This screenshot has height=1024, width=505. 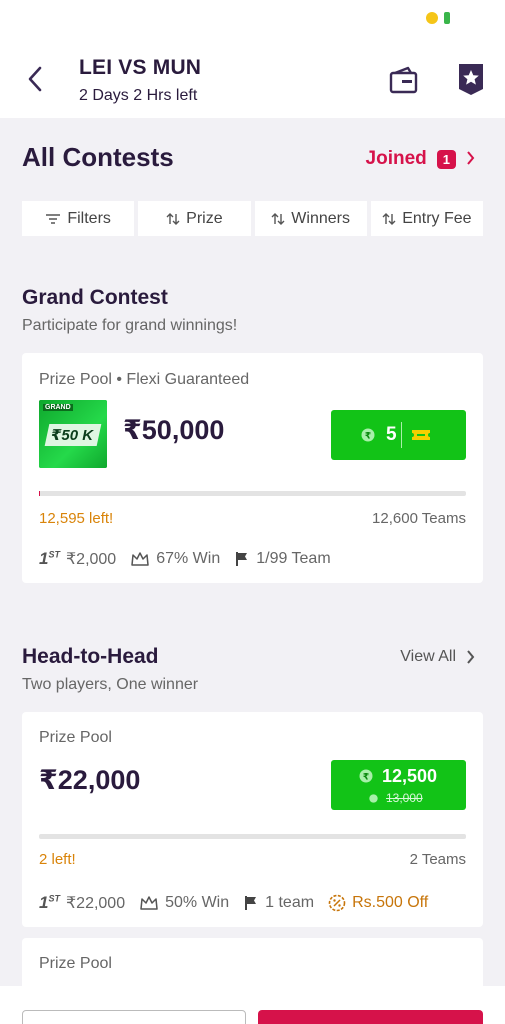 I want to click on discount-icon, so click(x=337, y=903).